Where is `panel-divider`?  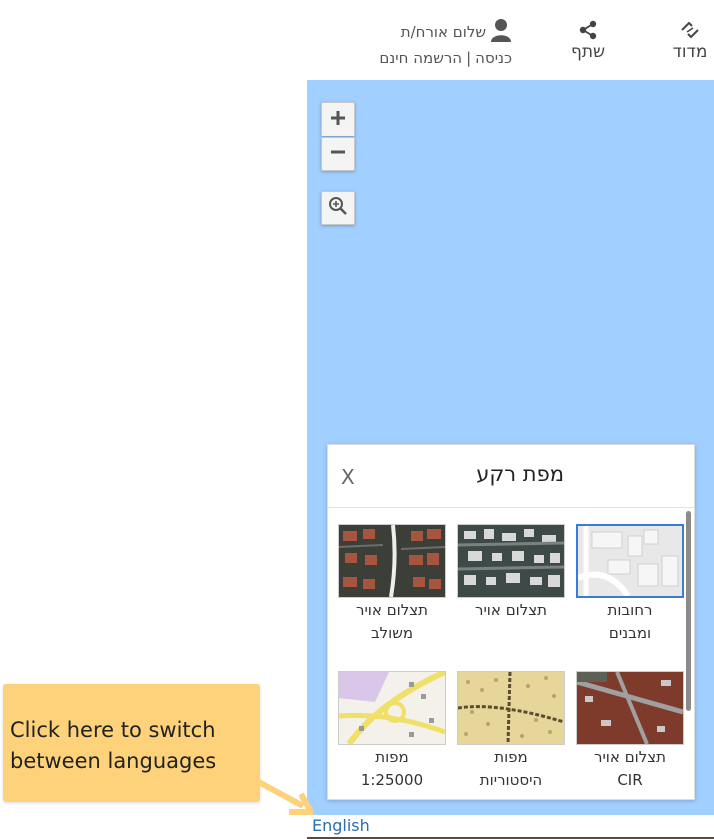
panel-divider is located at coordinates (511, 507).